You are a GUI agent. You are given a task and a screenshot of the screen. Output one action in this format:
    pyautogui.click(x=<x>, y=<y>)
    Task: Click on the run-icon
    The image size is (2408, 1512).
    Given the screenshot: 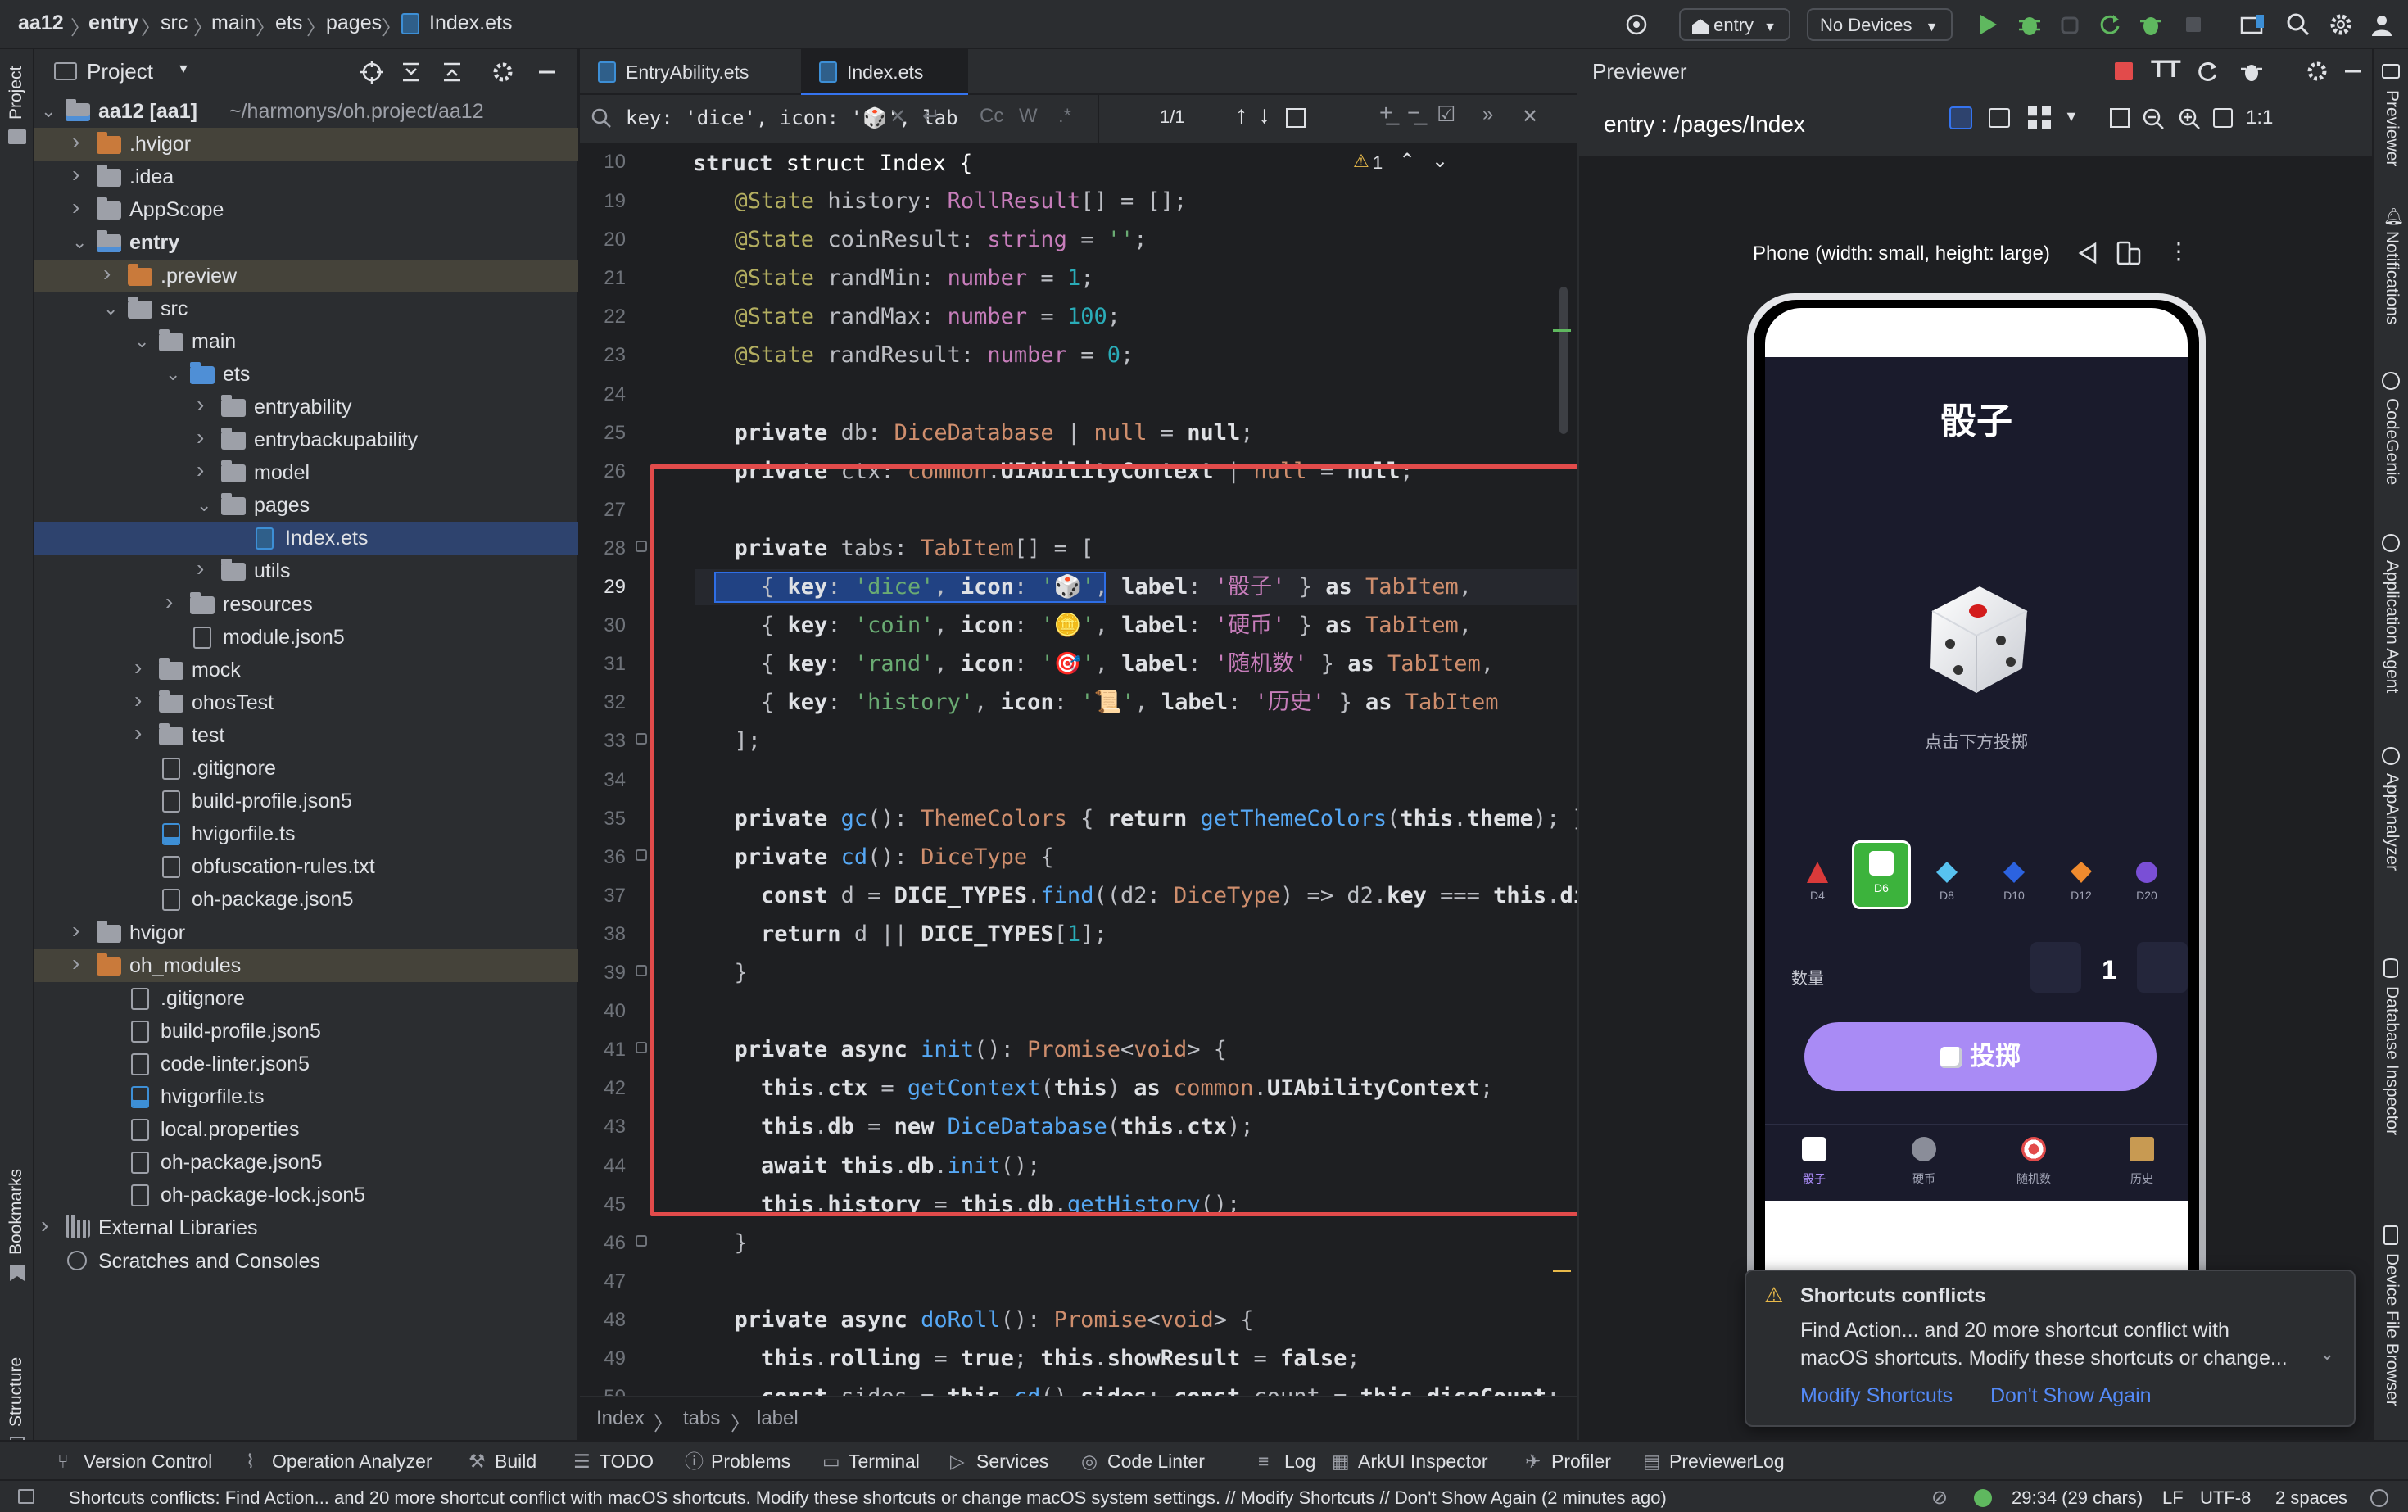 What is the action you would take?
    pyautogui.click(x=1988, y=25)
    